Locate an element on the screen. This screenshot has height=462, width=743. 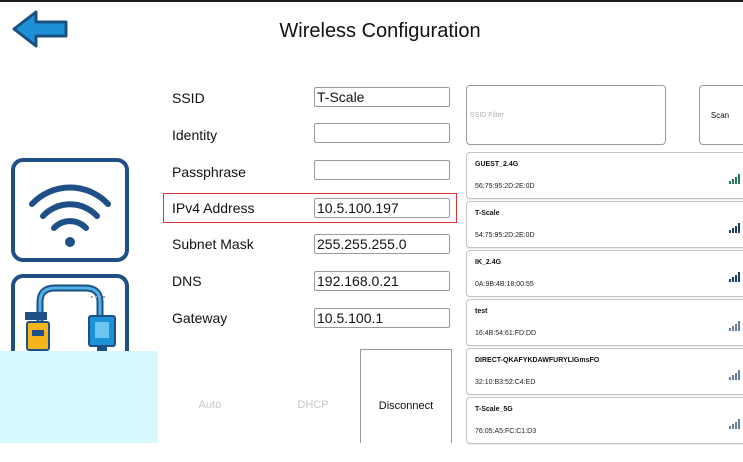
network-mac: 0A:9B:4B:18:00:55 is located at coordinates (504, 284).